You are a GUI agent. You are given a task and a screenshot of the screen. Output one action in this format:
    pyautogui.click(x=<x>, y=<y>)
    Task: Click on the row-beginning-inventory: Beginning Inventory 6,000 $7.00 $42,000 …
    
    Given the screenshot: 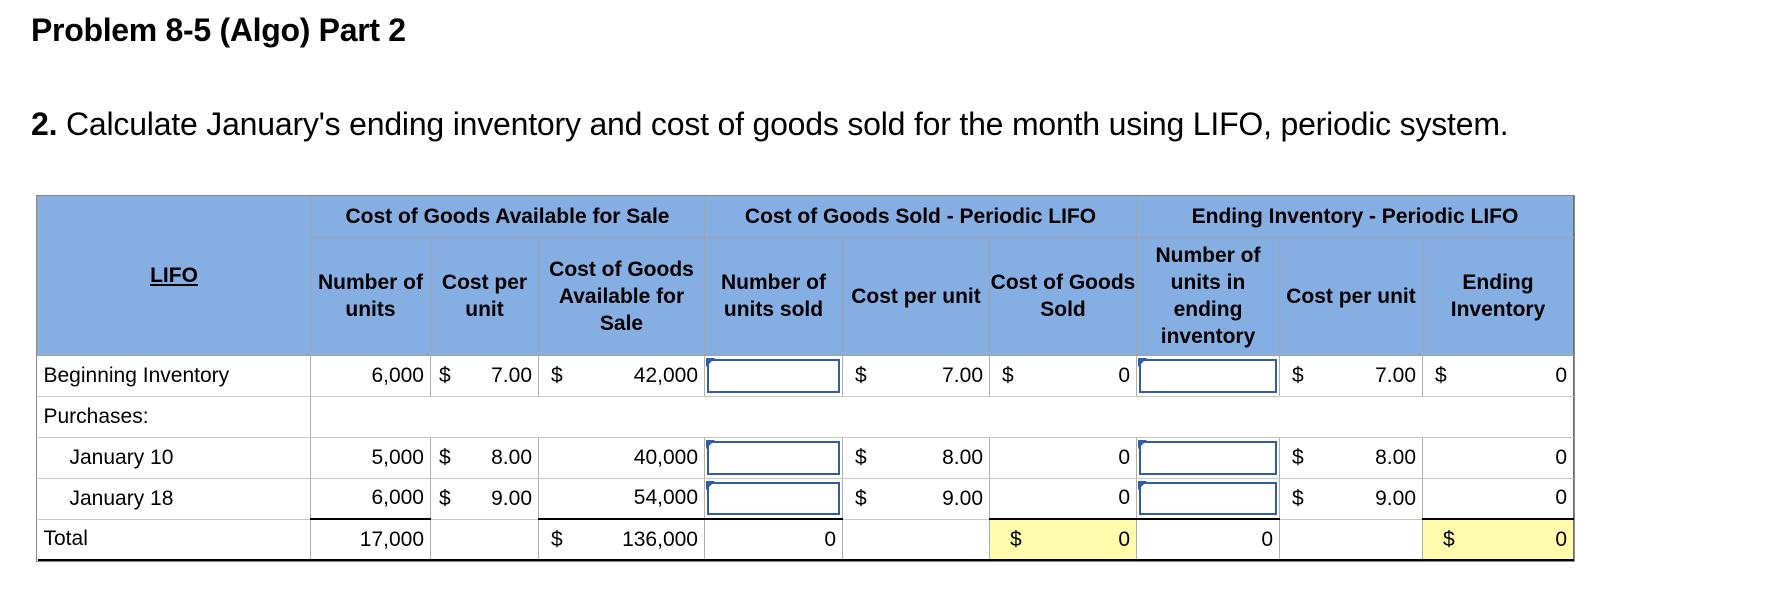 What is the action you would take?
    pyautogui.click(x=805, y=376)
    